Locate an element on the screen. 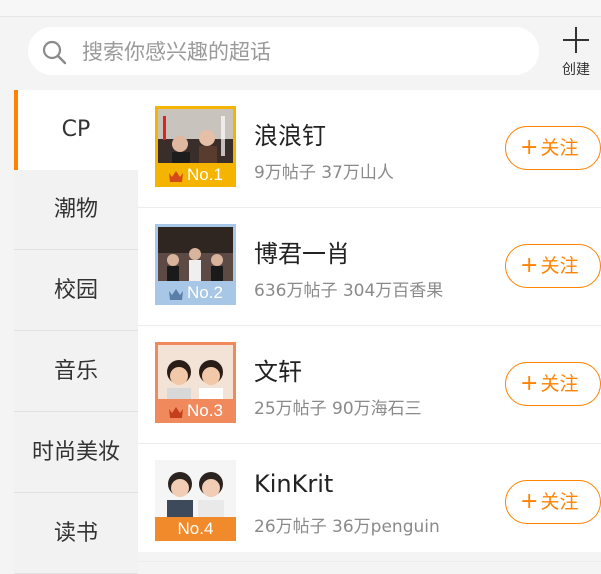 The width and height of the screenshot is (601, 574). rank-badge: No.4 is located at coordinates (195, 529).